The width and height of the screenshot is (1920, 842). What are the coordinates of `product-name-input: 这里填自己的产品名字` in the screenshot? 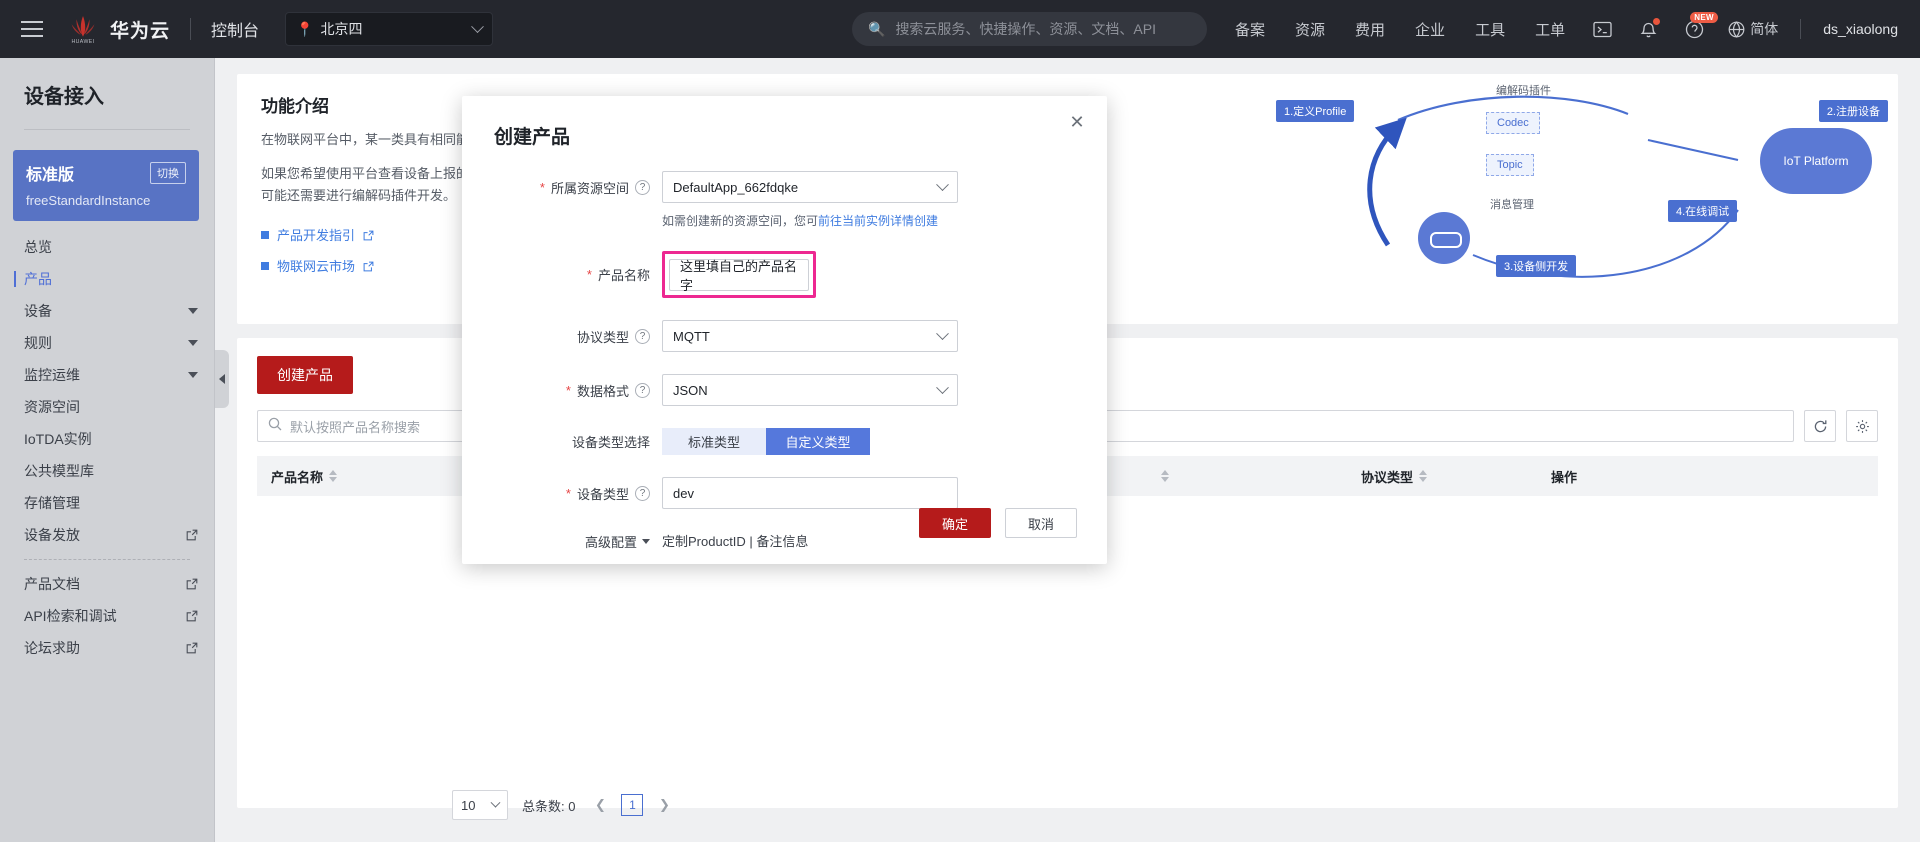 It's located at (739, 276).